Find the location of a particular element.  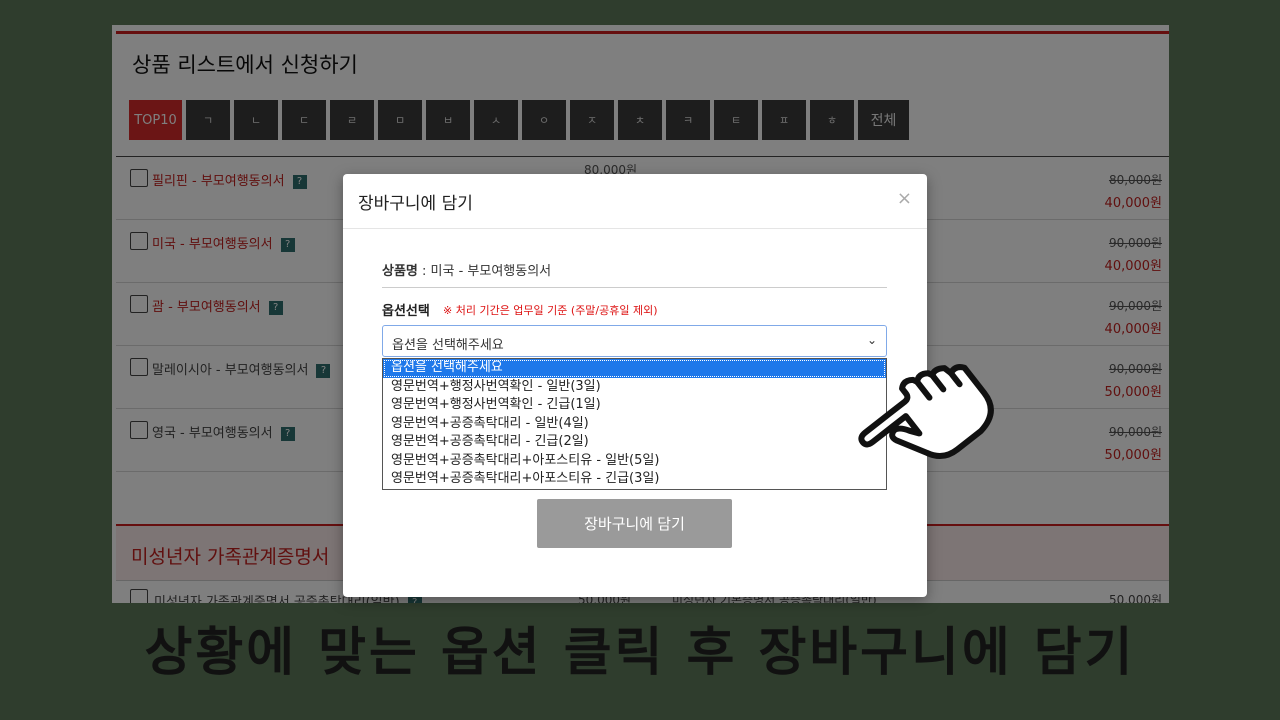

hand-pointer-icon is located at coordinates (920, 407).